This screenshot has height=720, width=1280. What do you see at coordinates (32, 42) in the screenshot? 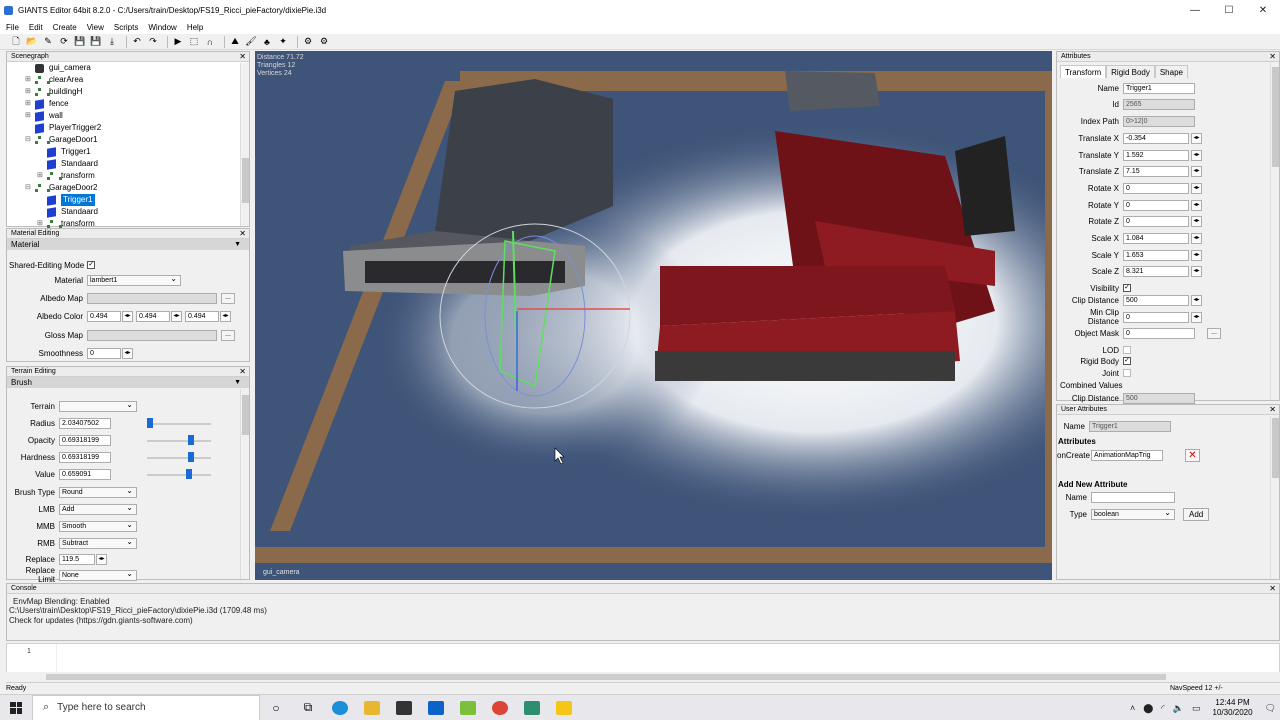
I see `open-icon: 📂` at bounding box center [32, 42].